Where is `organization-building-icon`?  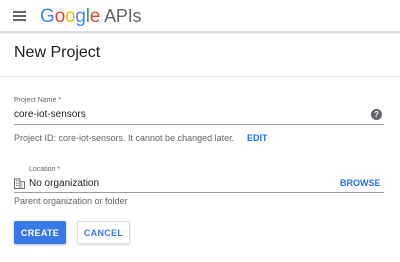 organization-building-icon is located at coordinates (19, 183).